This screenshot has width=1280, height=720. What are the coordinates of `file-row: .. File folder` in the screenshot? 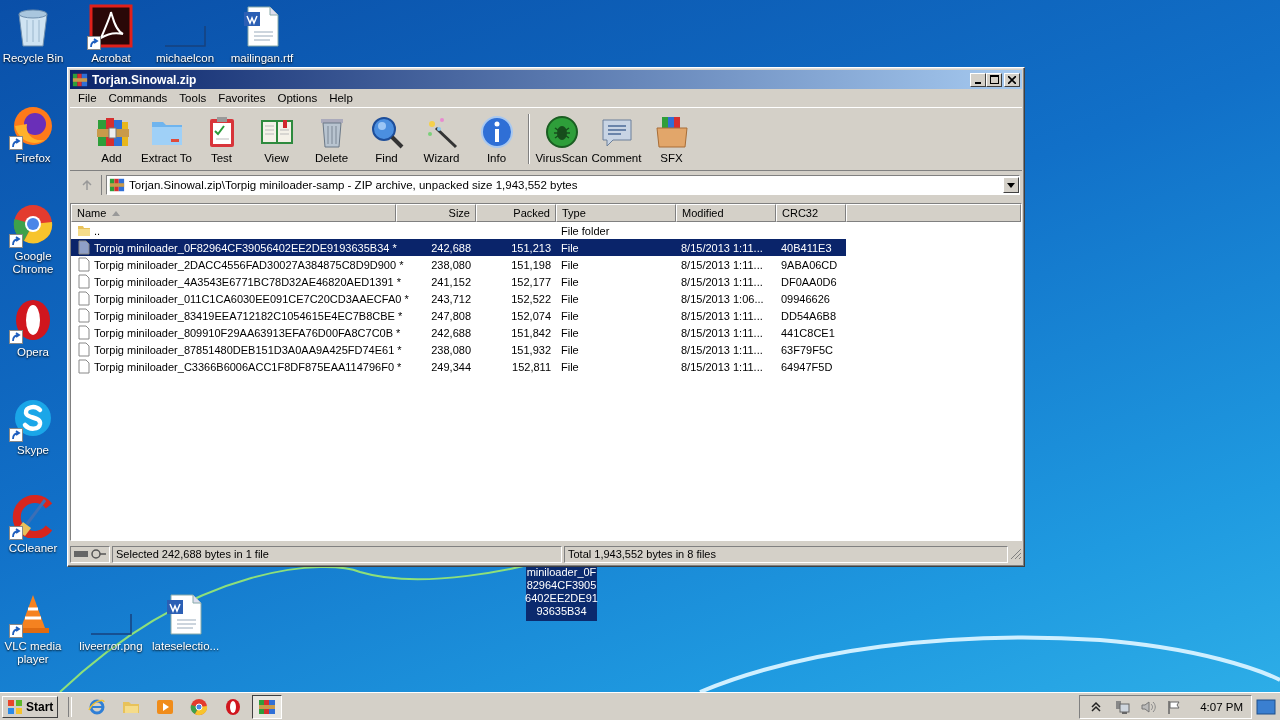 It's located at (458, 230).